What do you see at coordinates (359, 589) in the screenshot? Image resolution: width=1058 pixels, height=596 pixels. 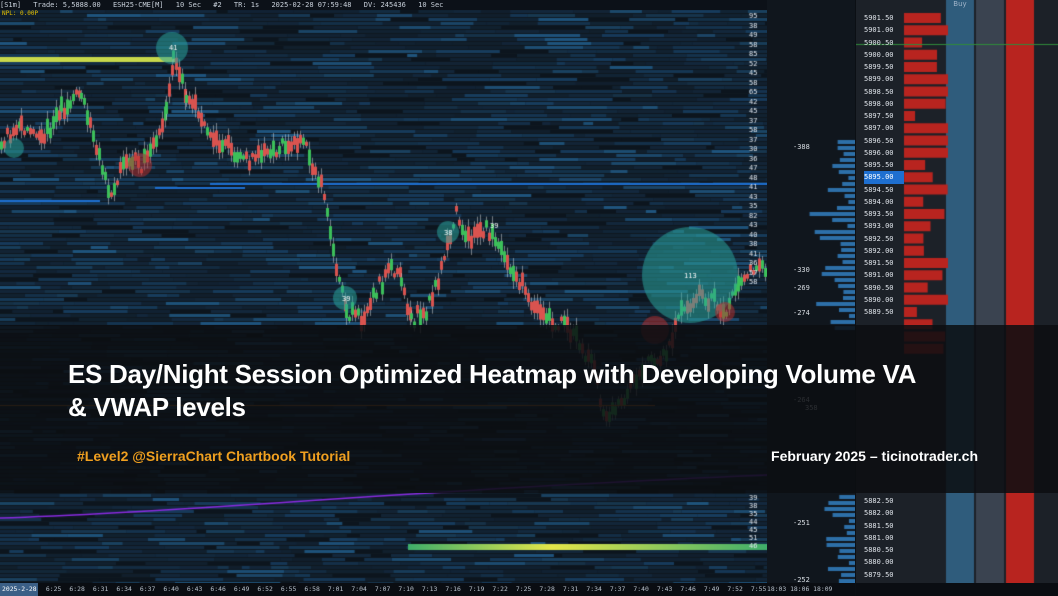 I see `time-tick: 7:04` at bounding box center [359, 589].